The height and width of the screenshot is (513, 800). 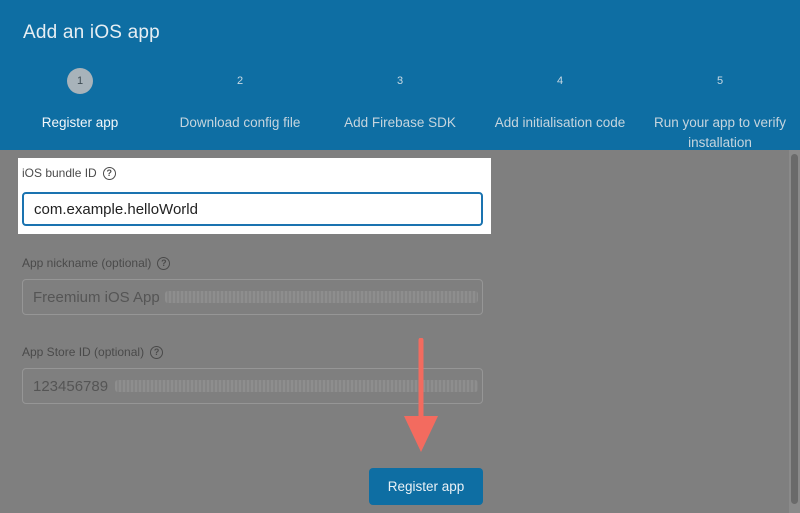 I want to click on step-label: Run your app to verify installation, so click(x=720, y=132).